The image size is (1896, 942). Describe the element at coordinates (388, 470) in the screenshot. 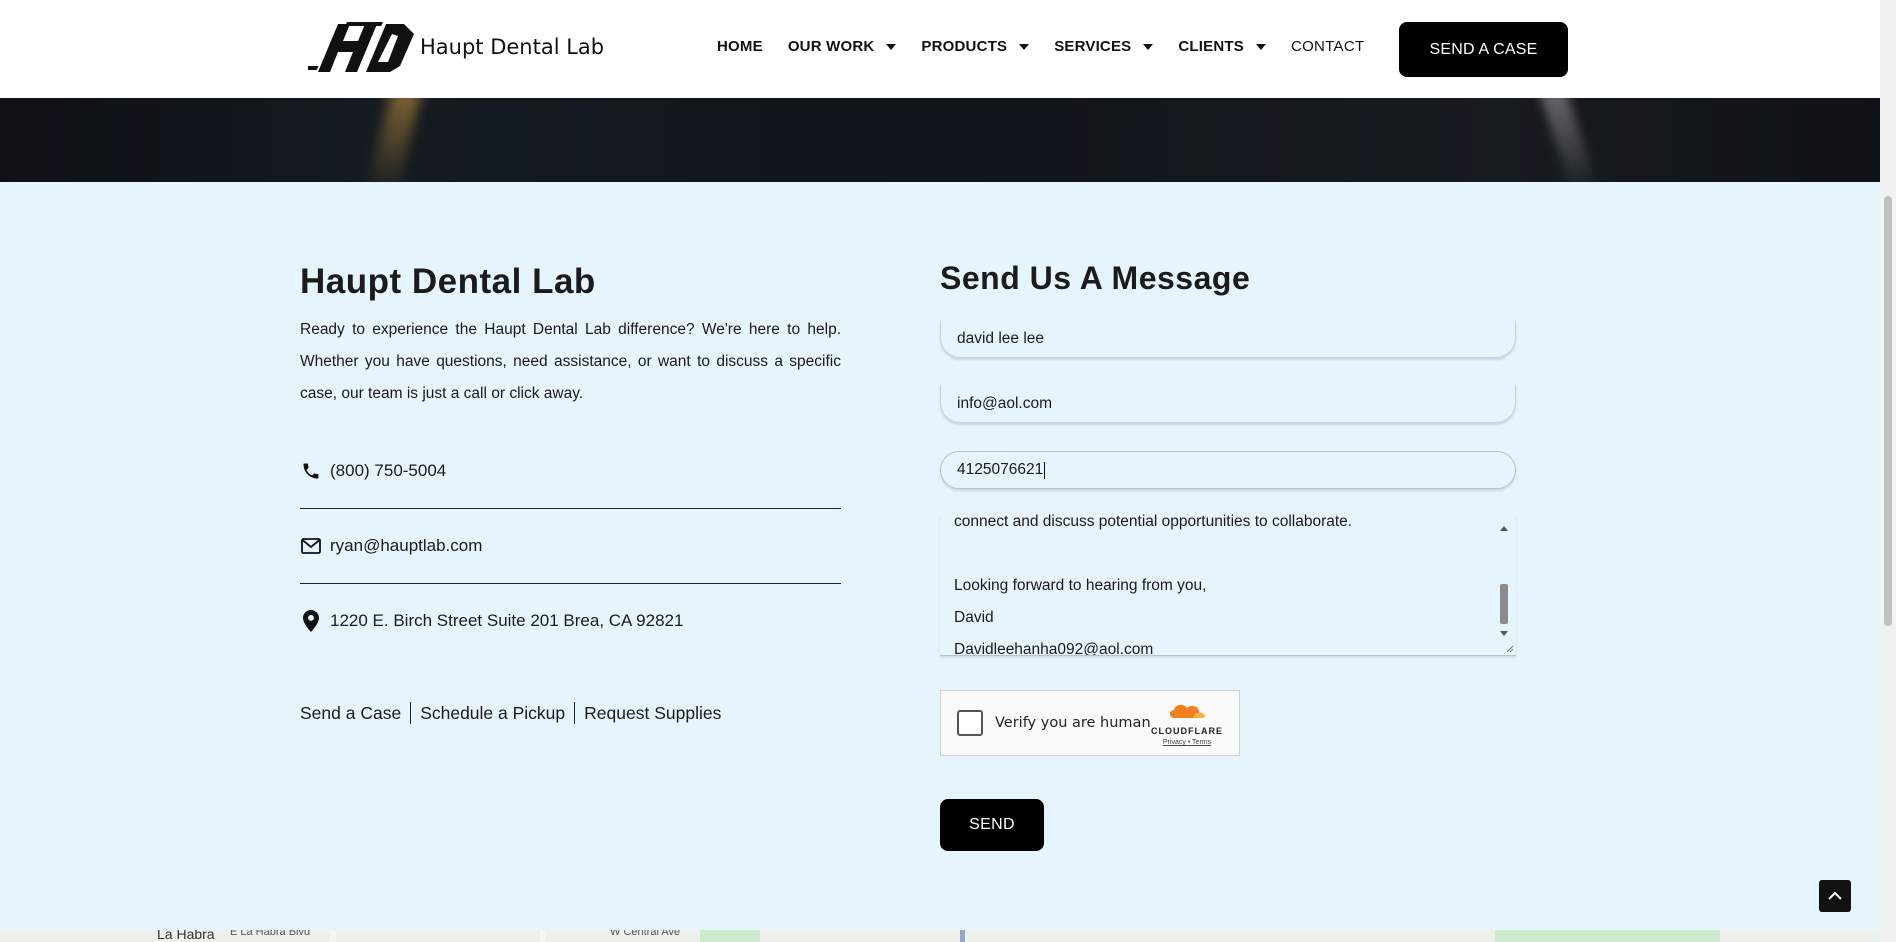

I see `phone-number: (800) 750-5004` at that location.